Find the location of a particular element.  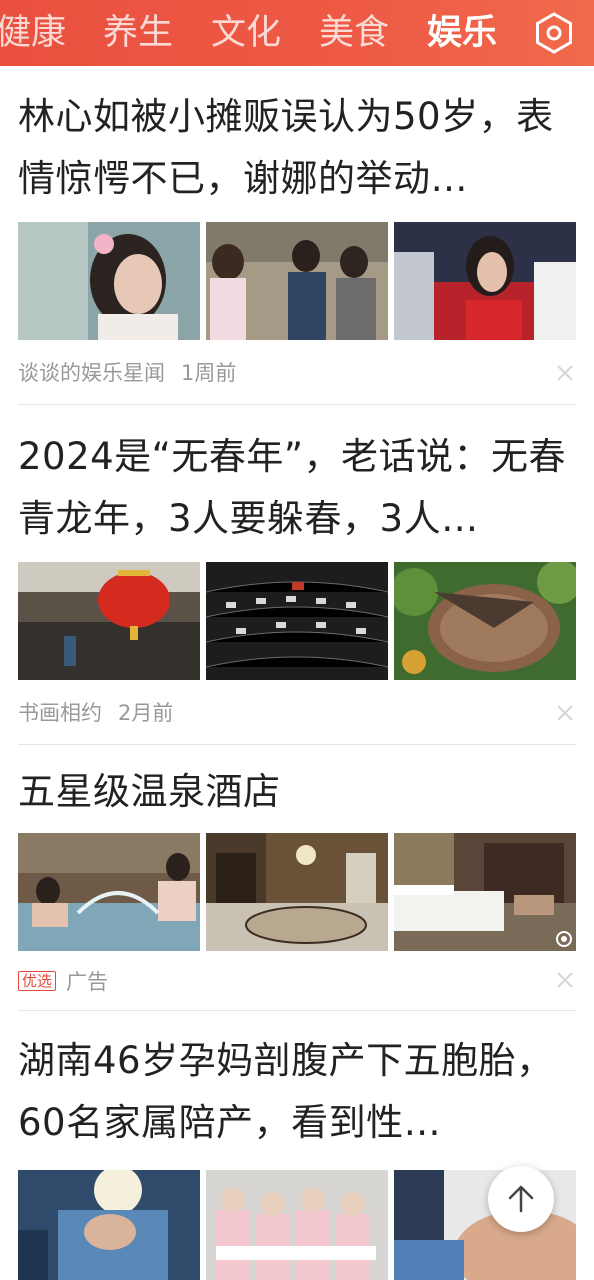

arrow-up-icon is located at coordinates (521, 1199).